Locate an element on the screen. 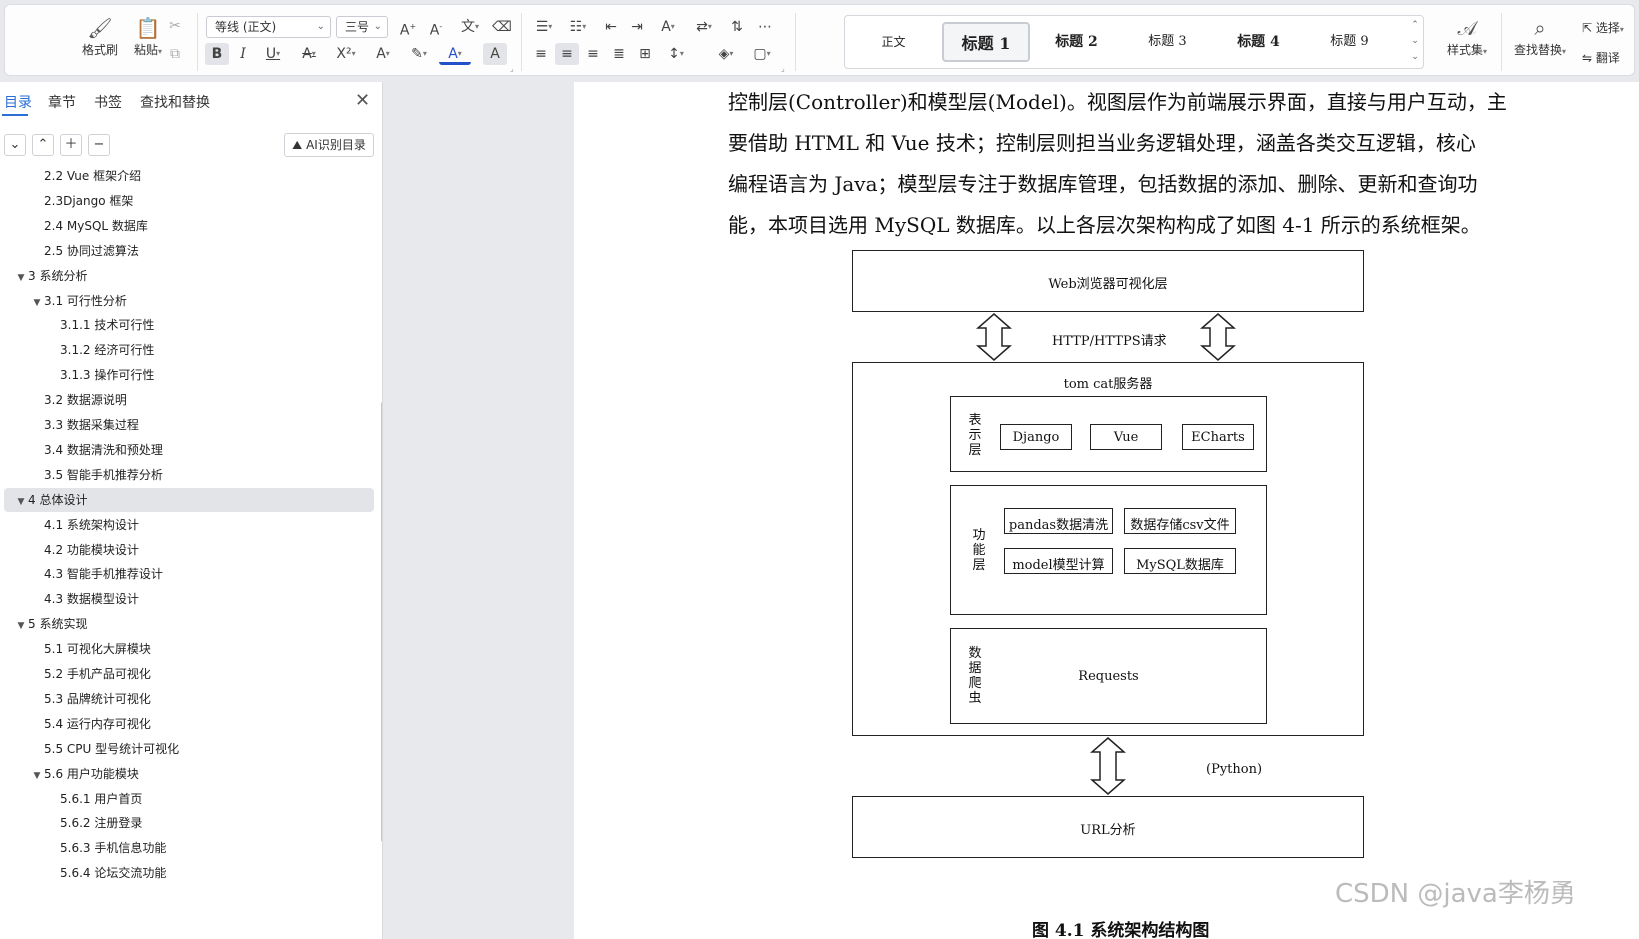  tab-chapters: 章节 is located at coordinates (62, 102).